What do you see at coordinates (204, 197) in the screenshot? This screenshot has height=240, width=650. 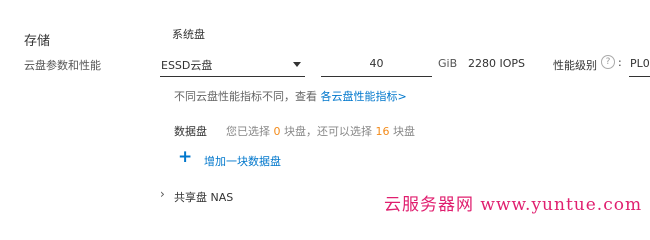 I see `shared-disk-label: 共享盘 NAS` at bounding box center [204, 197].